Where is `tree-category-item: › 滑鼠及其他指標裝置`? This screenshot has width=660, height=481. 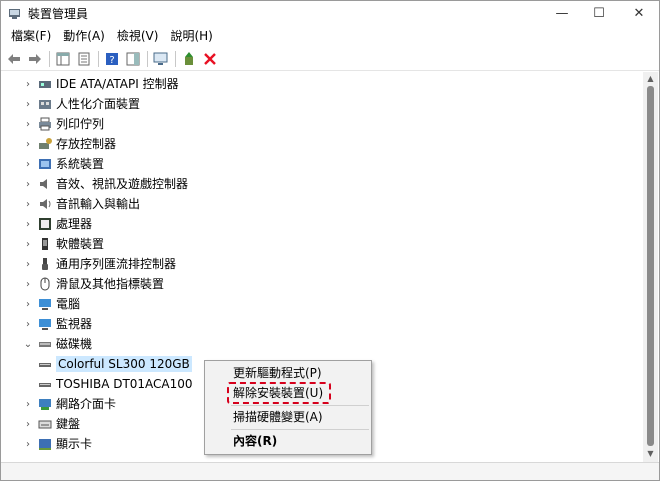
tree-category-item: › 滑鼠及其他指標裝置 is located at coordinates (93, 284).